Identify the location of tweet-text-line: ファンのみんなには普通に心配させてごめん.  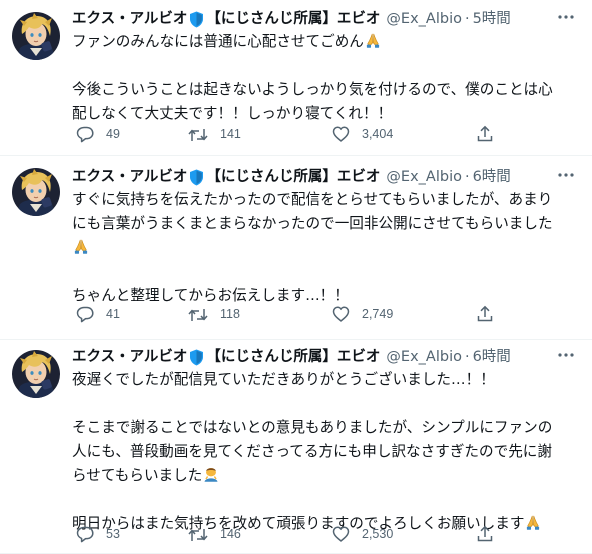
(328, 42).